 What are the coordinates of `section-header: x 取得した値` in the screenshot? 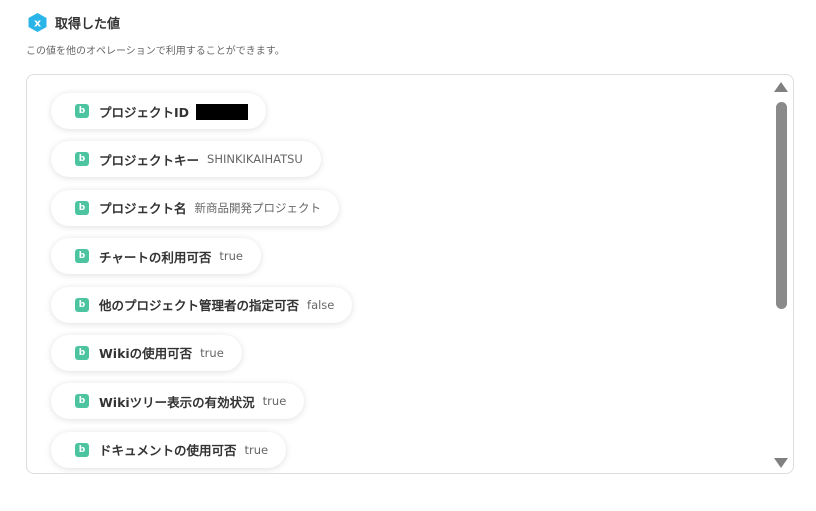 It's located at (73, 22).